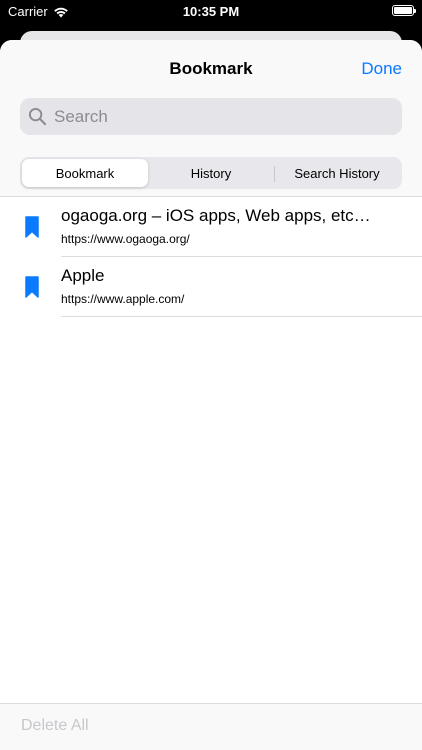  I want to click on bookmark-url: https://www.apple.com/, so click(123, 299).